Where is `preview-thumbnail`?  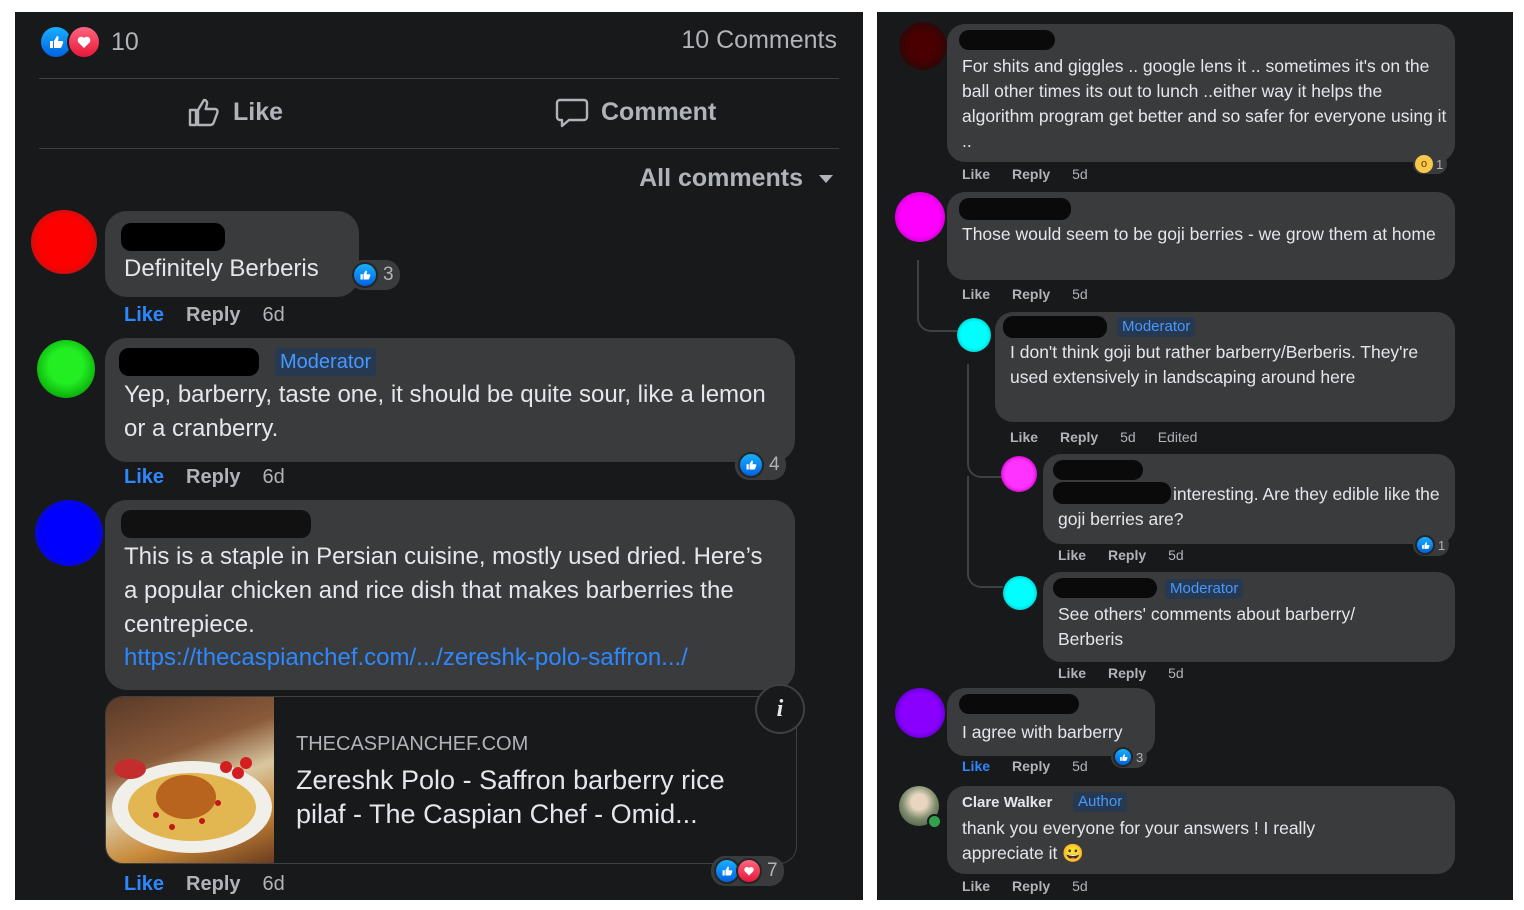 preview-thumbnail is located at coordinates (190, 780).